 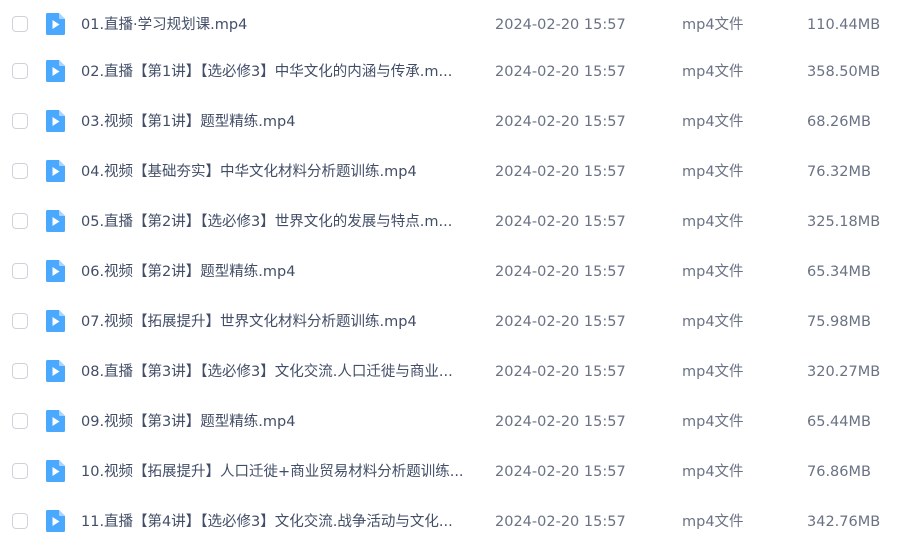 What do you see at coordinates (281, 272) in the screenshot?
I see `file-name: 06.视频【第2讲】题型精练.mp4` at bounding box center [281, 272].